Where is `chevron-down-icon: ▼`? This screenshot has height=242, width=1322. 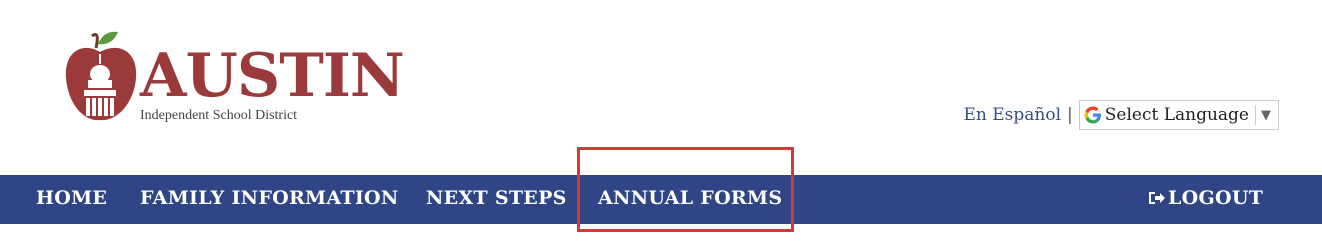
chevron-down-icon: ▼ is located at coordinates (1266, 115).